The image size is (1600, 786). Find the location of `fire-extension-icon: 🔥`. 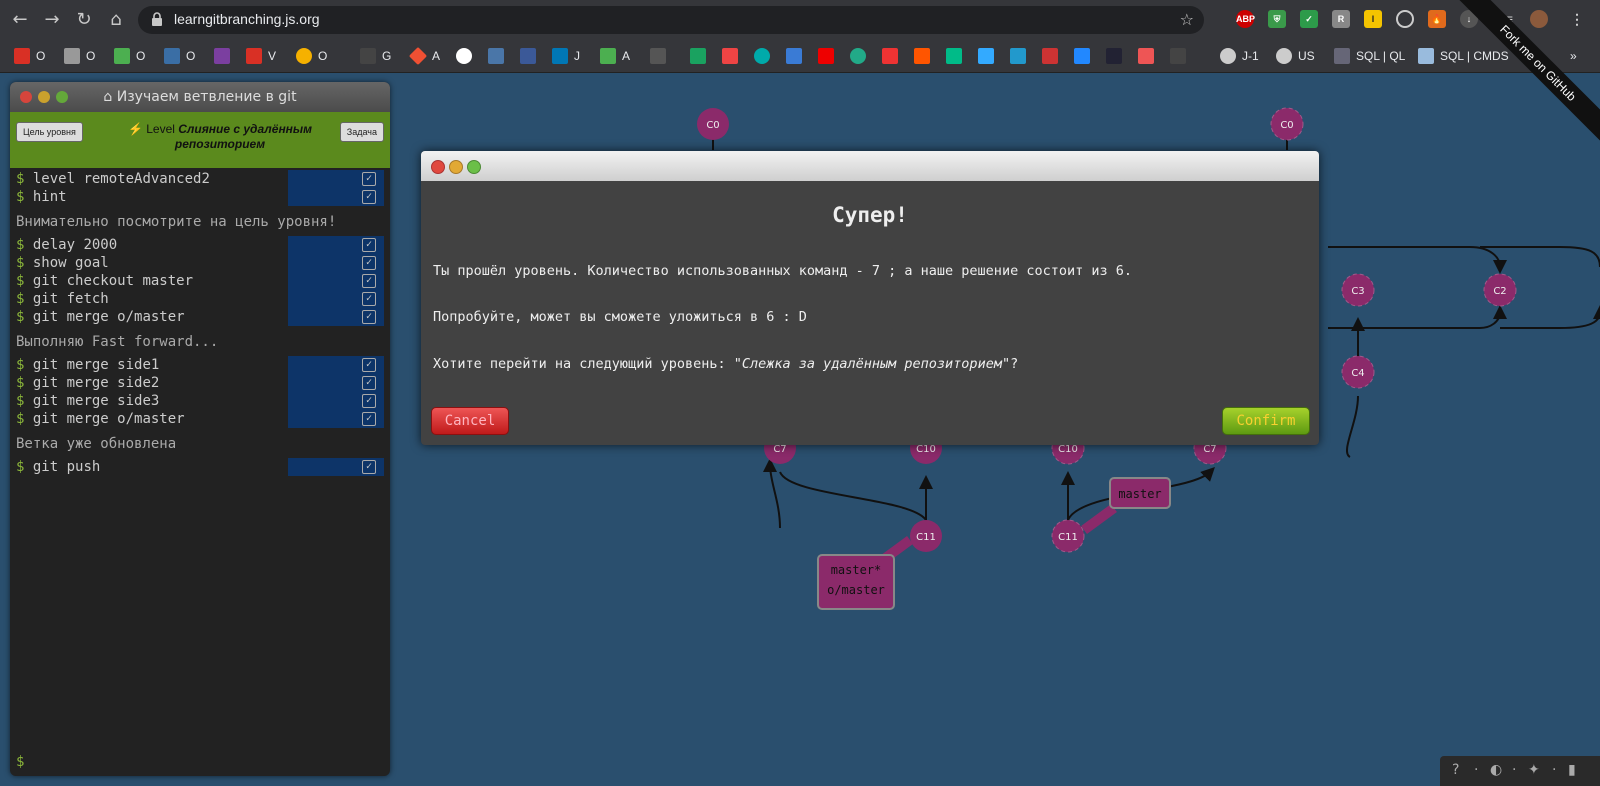

fire-extension-icon: 🔥 is located at coordinates (1437, 19).